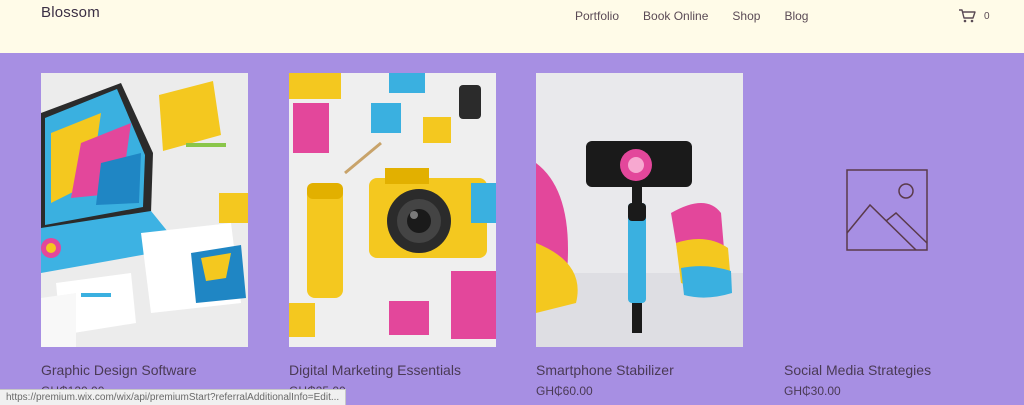  I want to click on cart-button: 0, so click(974, 16).